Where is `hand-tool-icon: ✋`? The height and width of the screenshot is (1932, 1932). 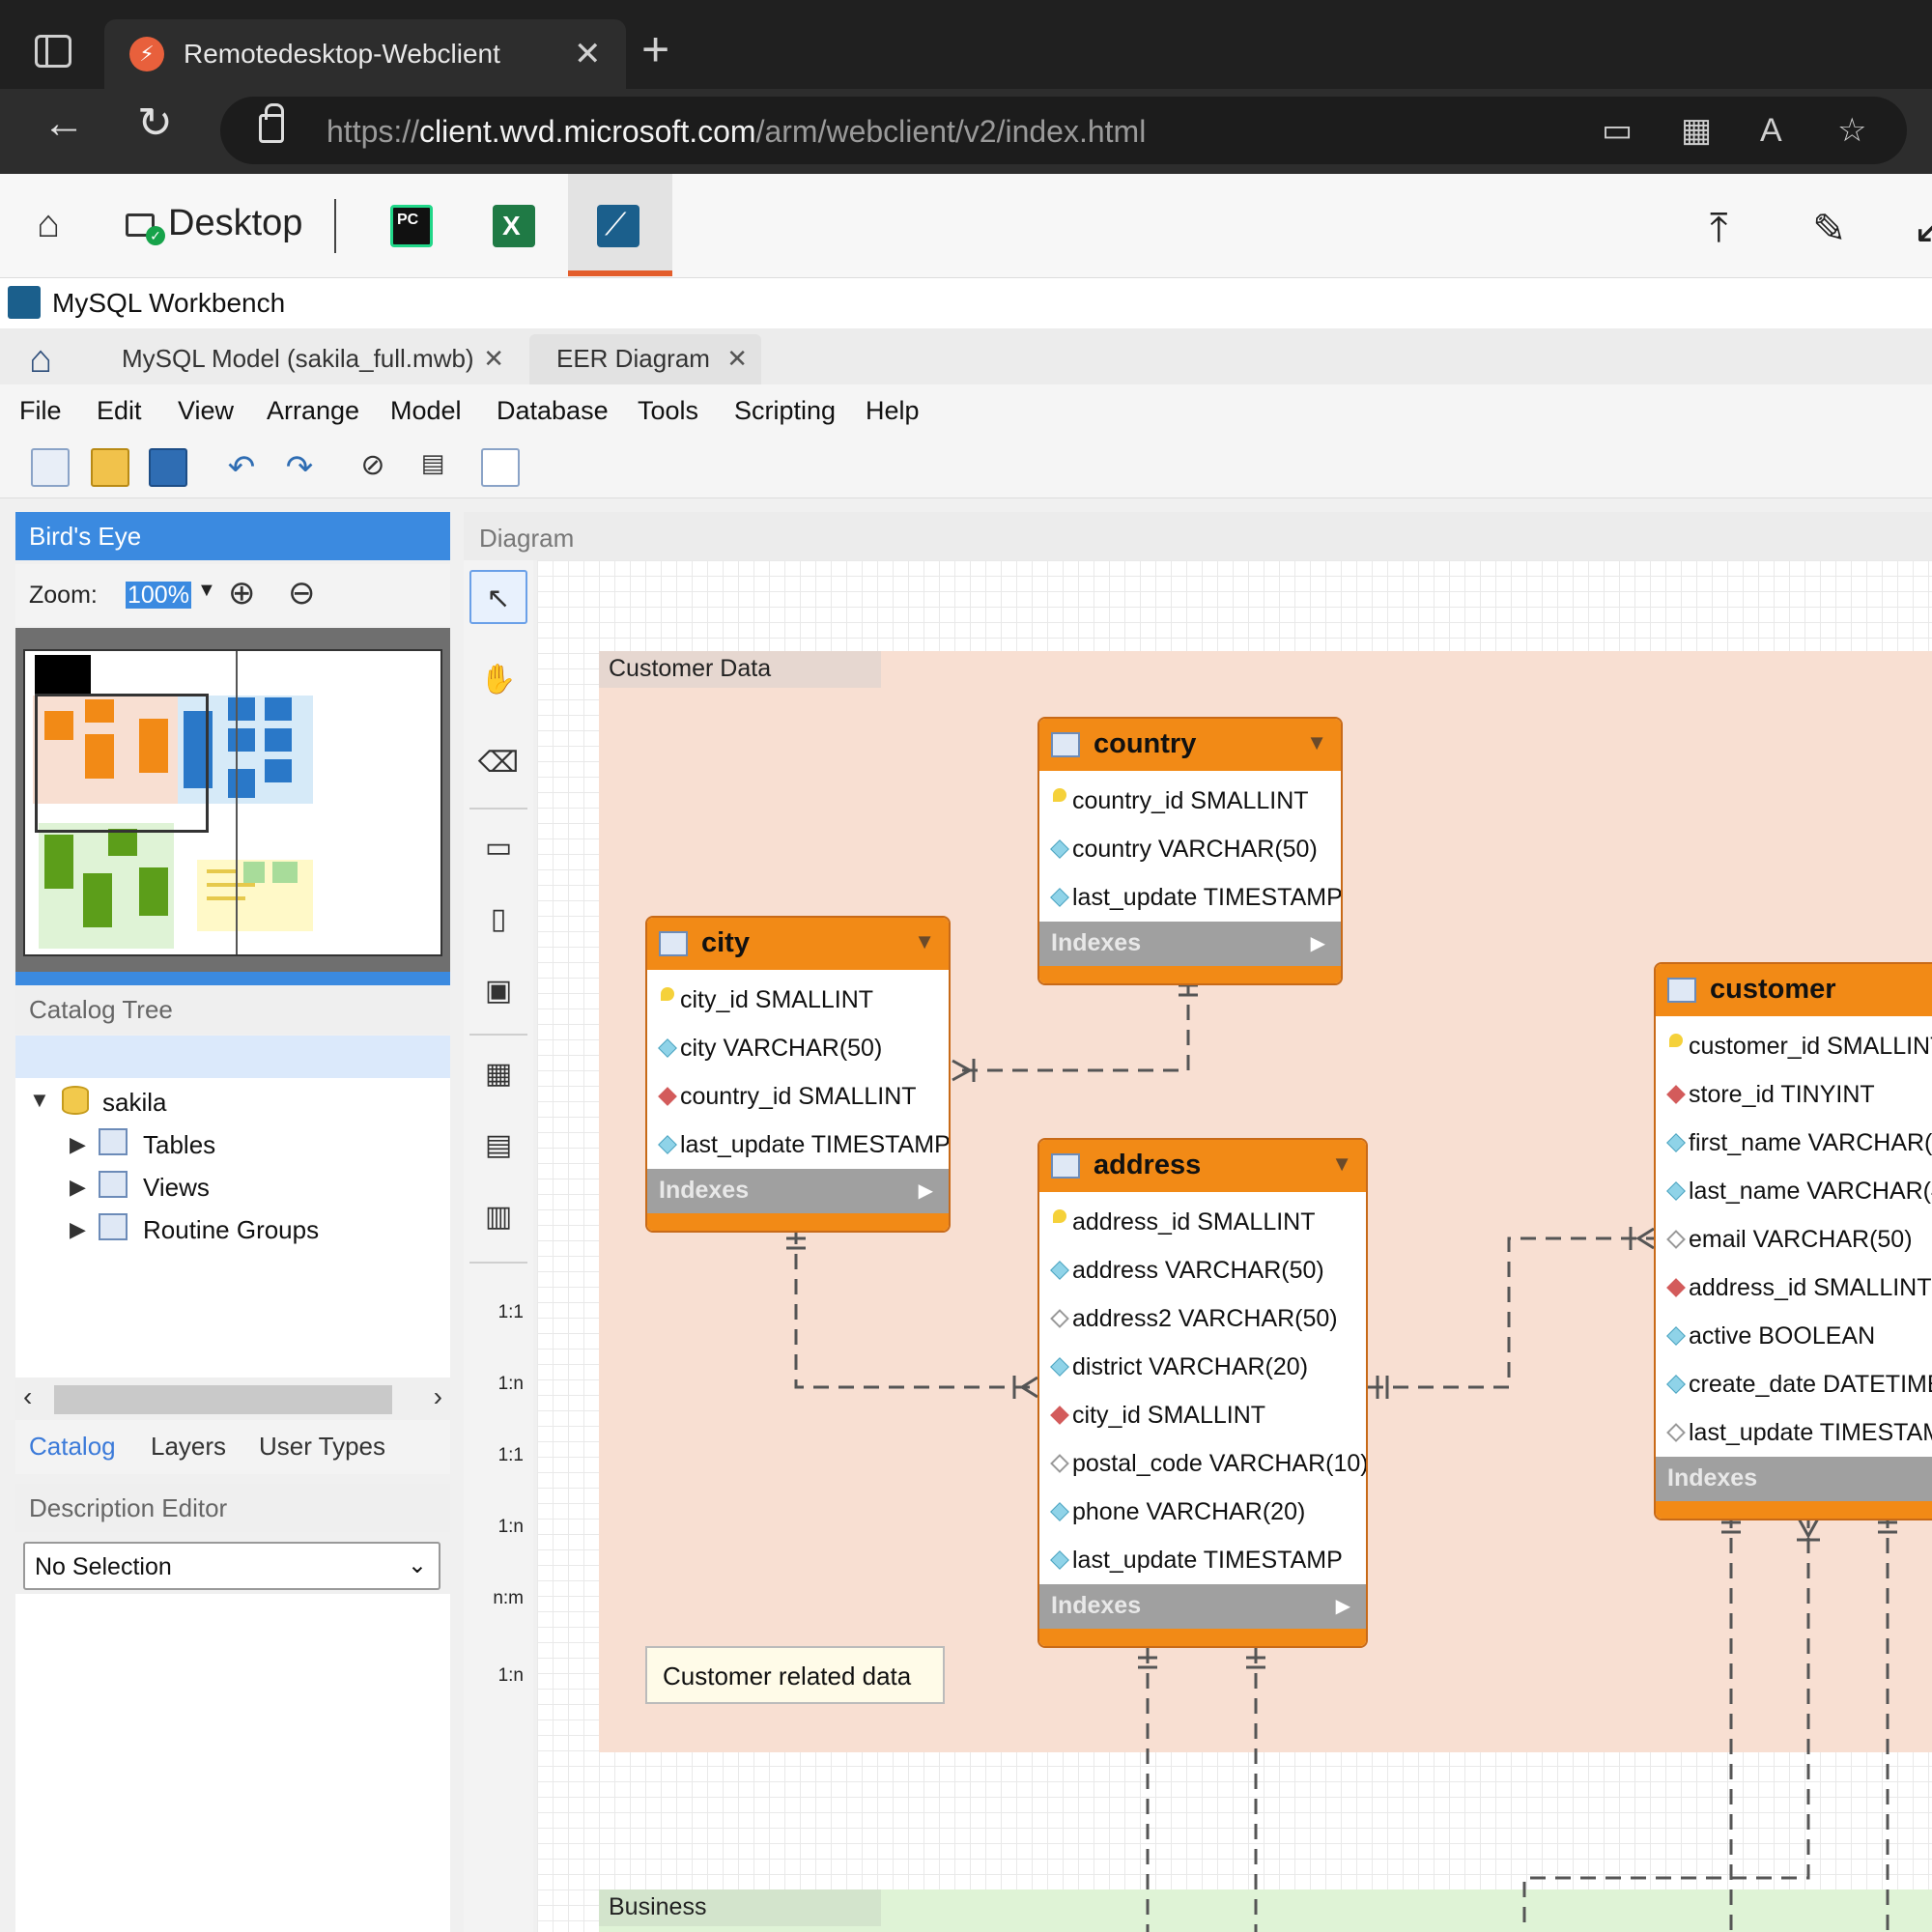 hand-tool-icon: ✋ is located at coordinates (498, 680).